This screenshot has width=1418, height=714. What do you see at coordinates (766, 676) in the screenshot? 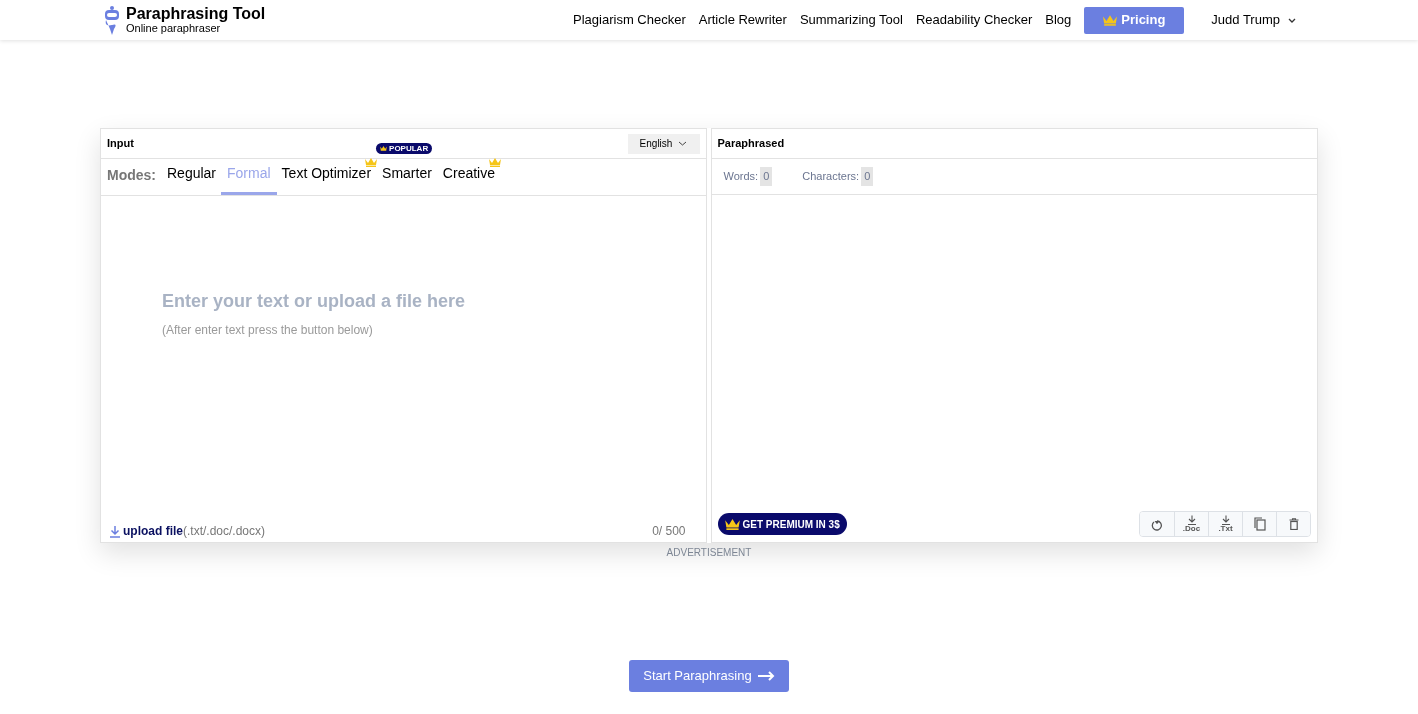
I see `arrow-right-icon` at bounding box center [766, 676].